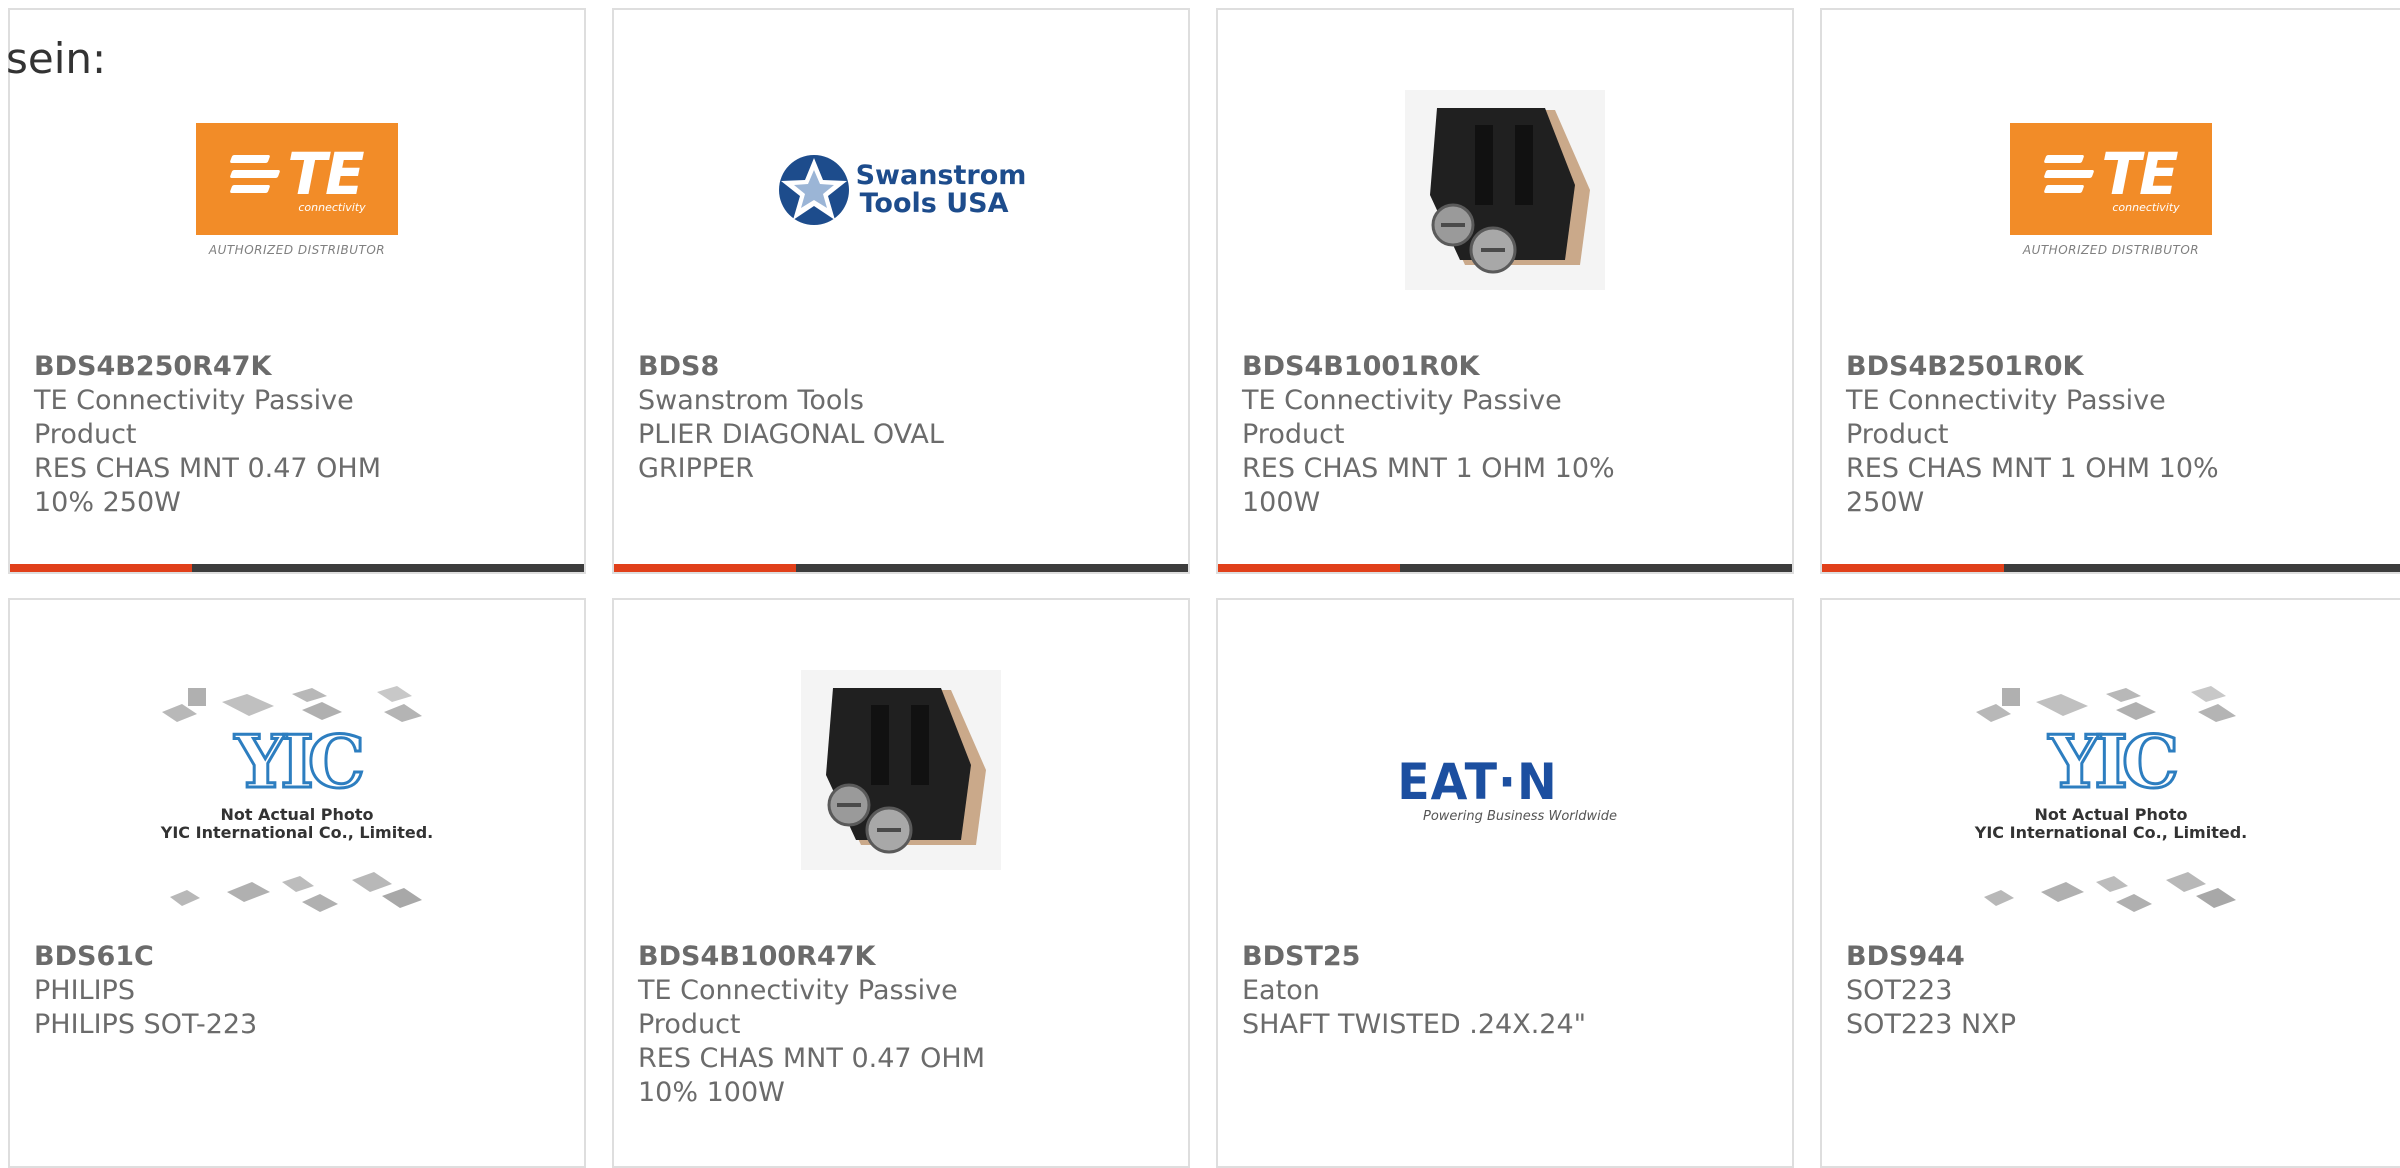 Image resolution: width=2400 pixels, height=1168 pixels. What do you see at coordinates (1428, 485) in the screenshot?
I see `description: RES CHAS MNT 1 OHM 10% 100W` at bounding box center [1428, 485].